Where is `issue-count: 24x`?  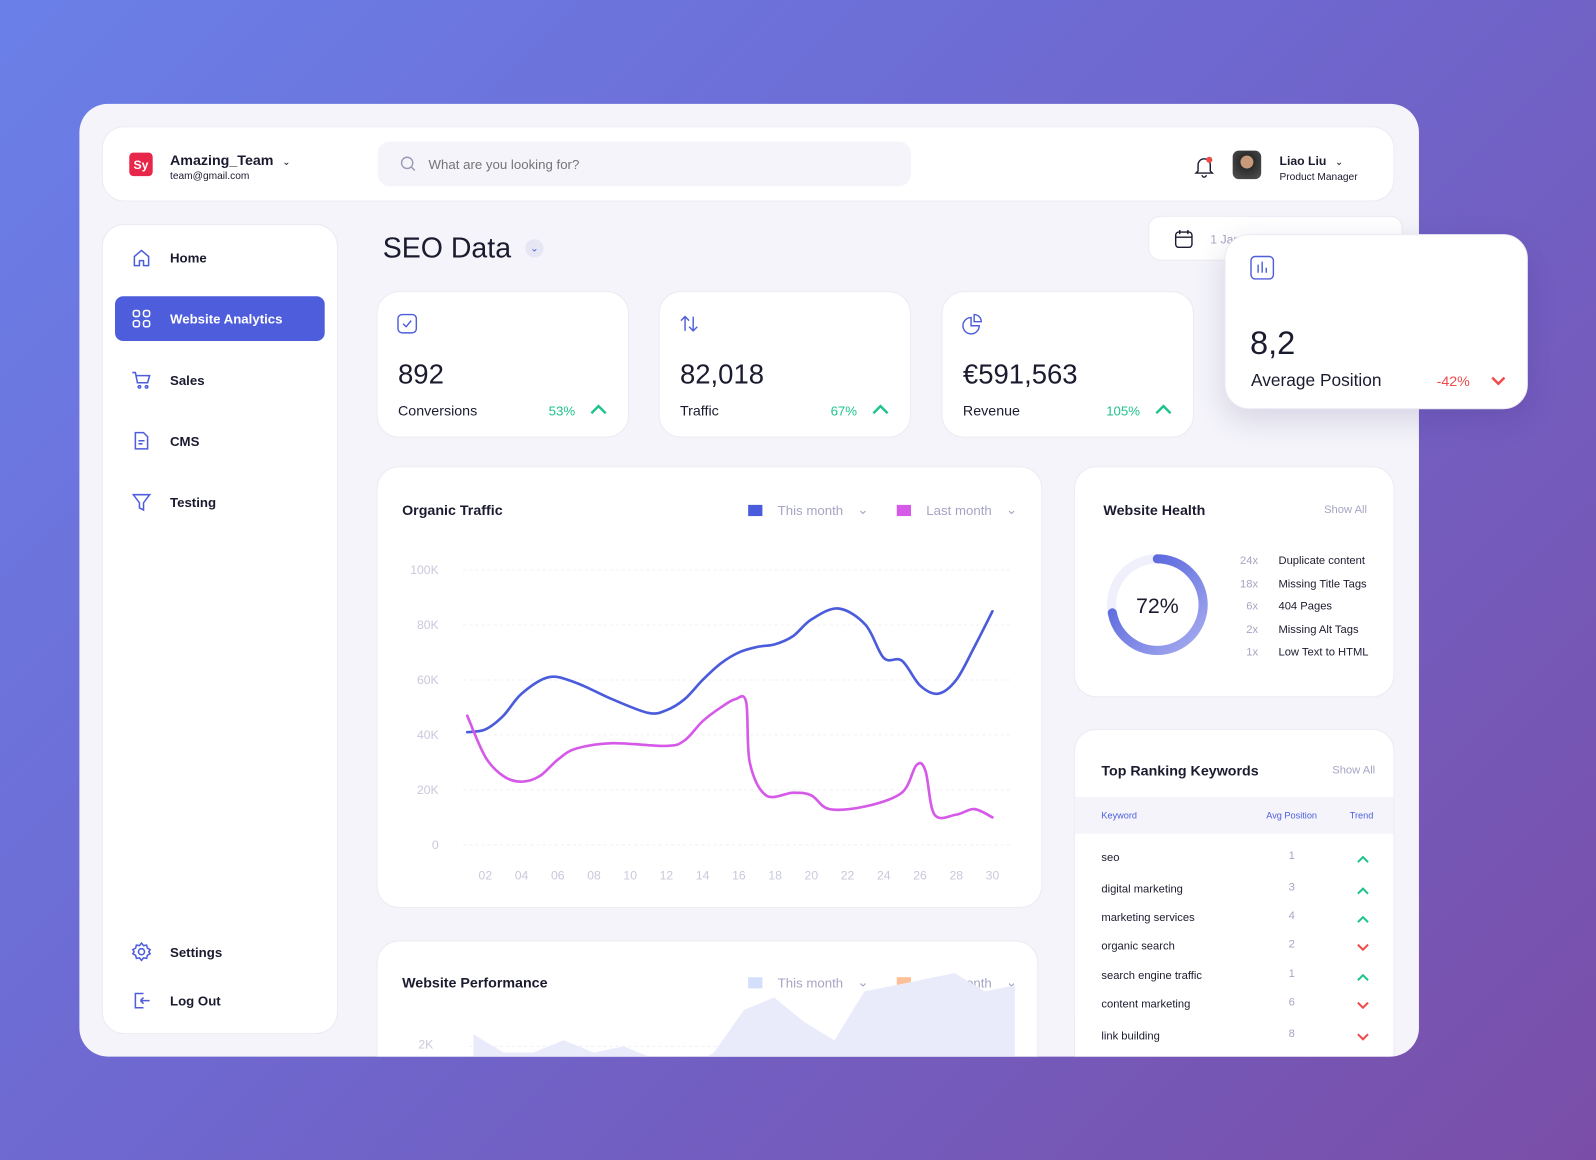 issue-count: 24x is located at coordinates (1249, 560).